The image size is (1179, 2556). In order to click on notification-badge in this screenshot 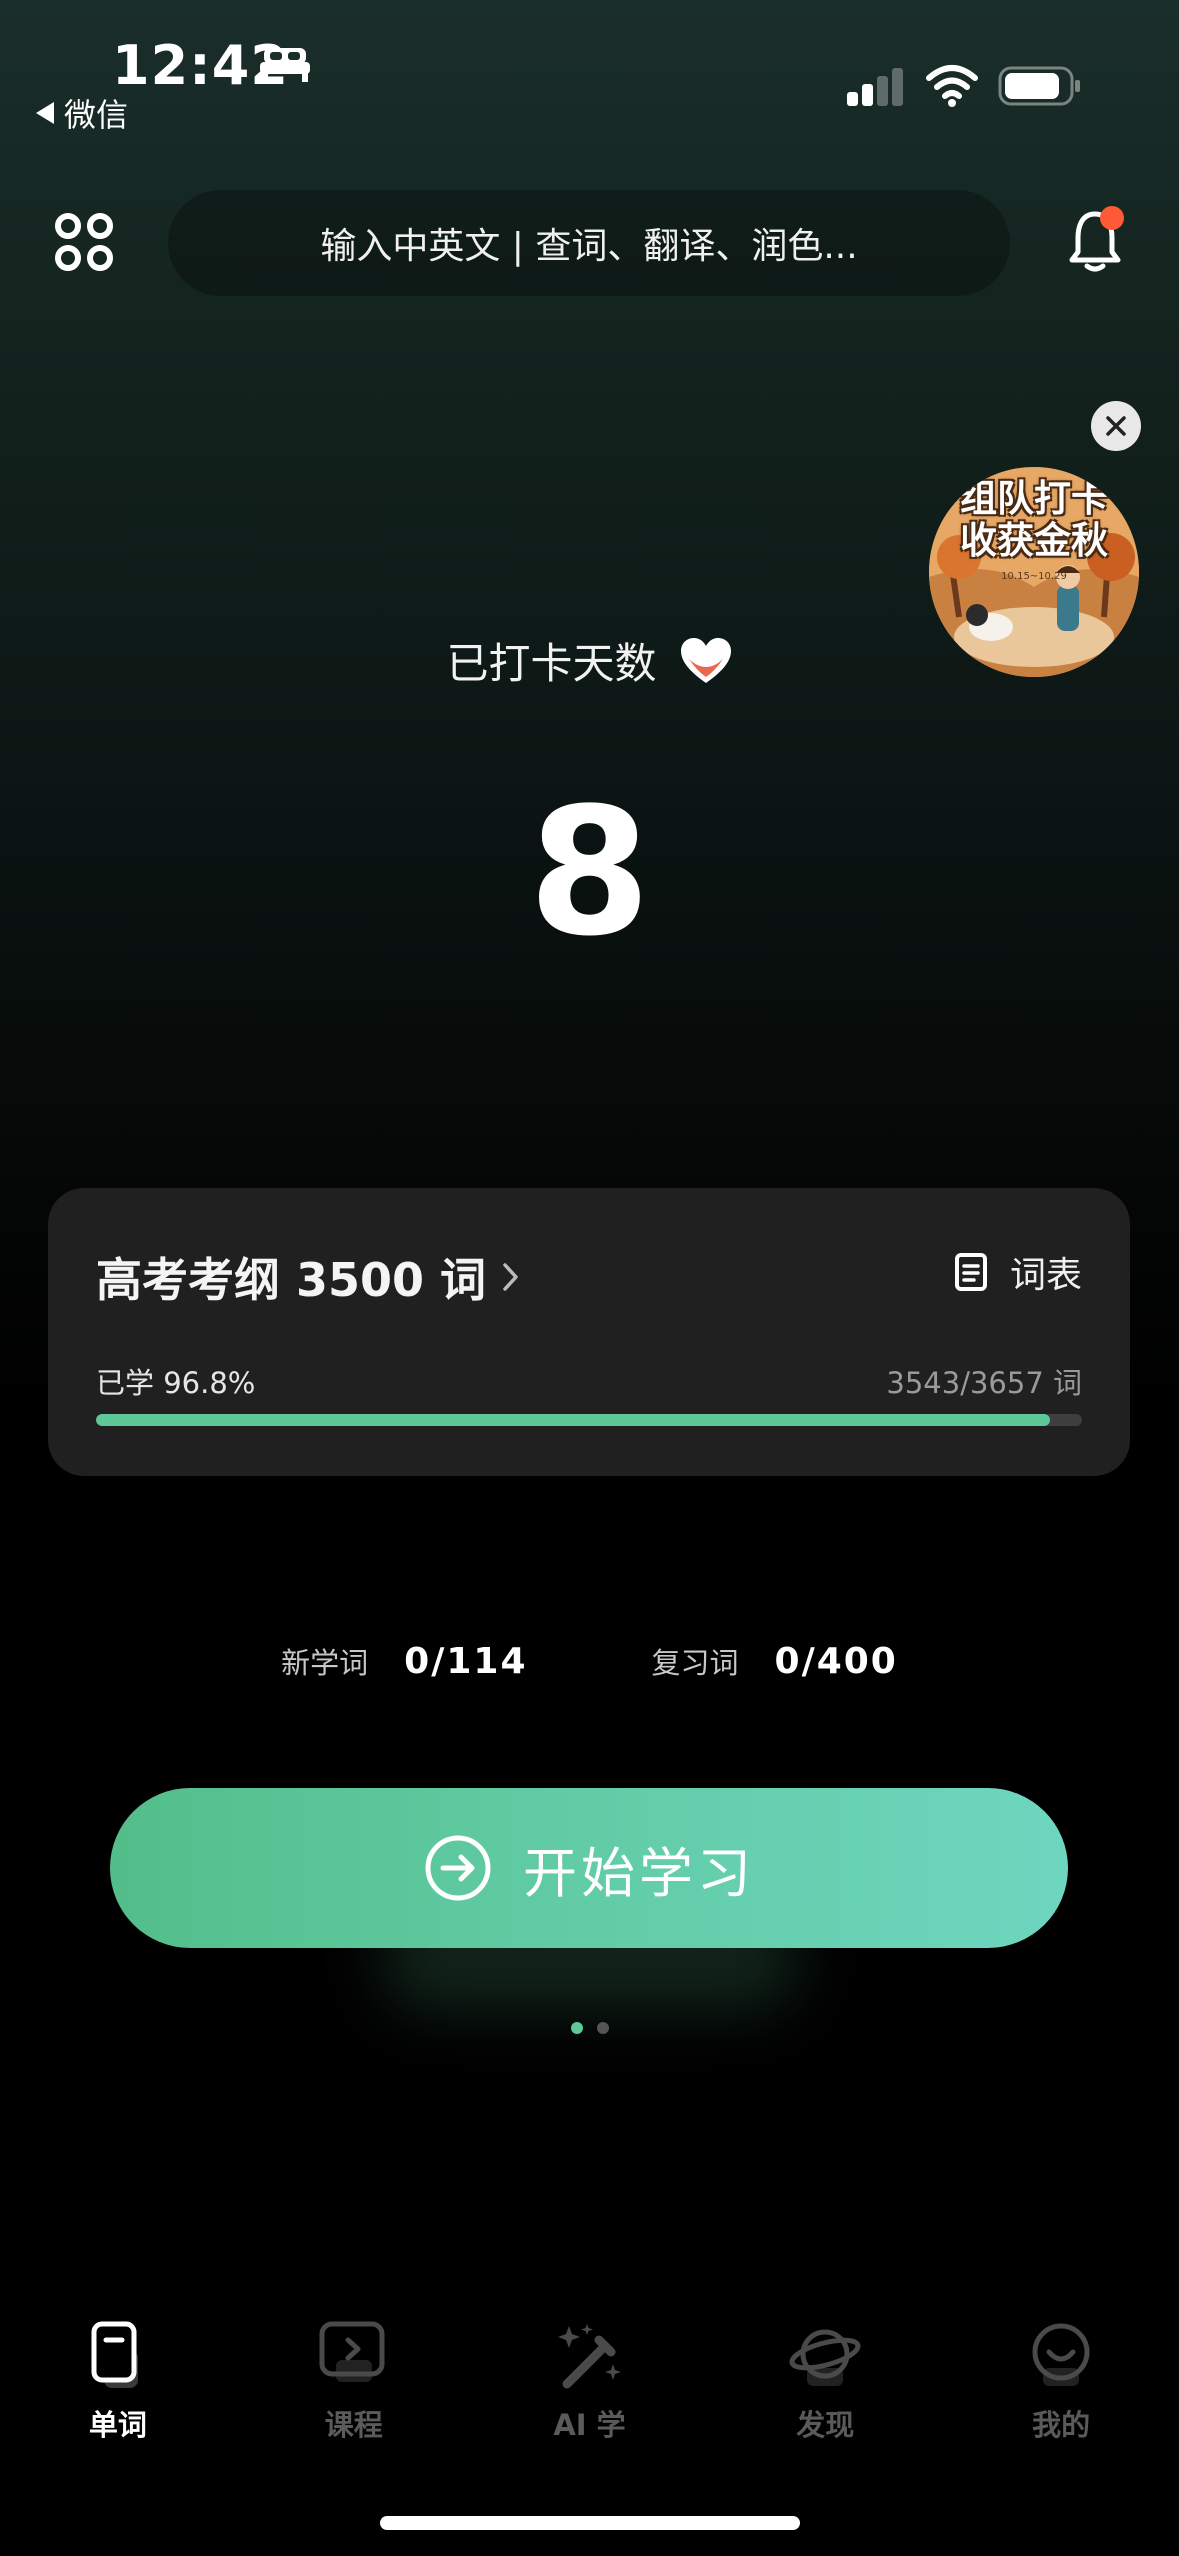, I will do `click(1112, 218)`.